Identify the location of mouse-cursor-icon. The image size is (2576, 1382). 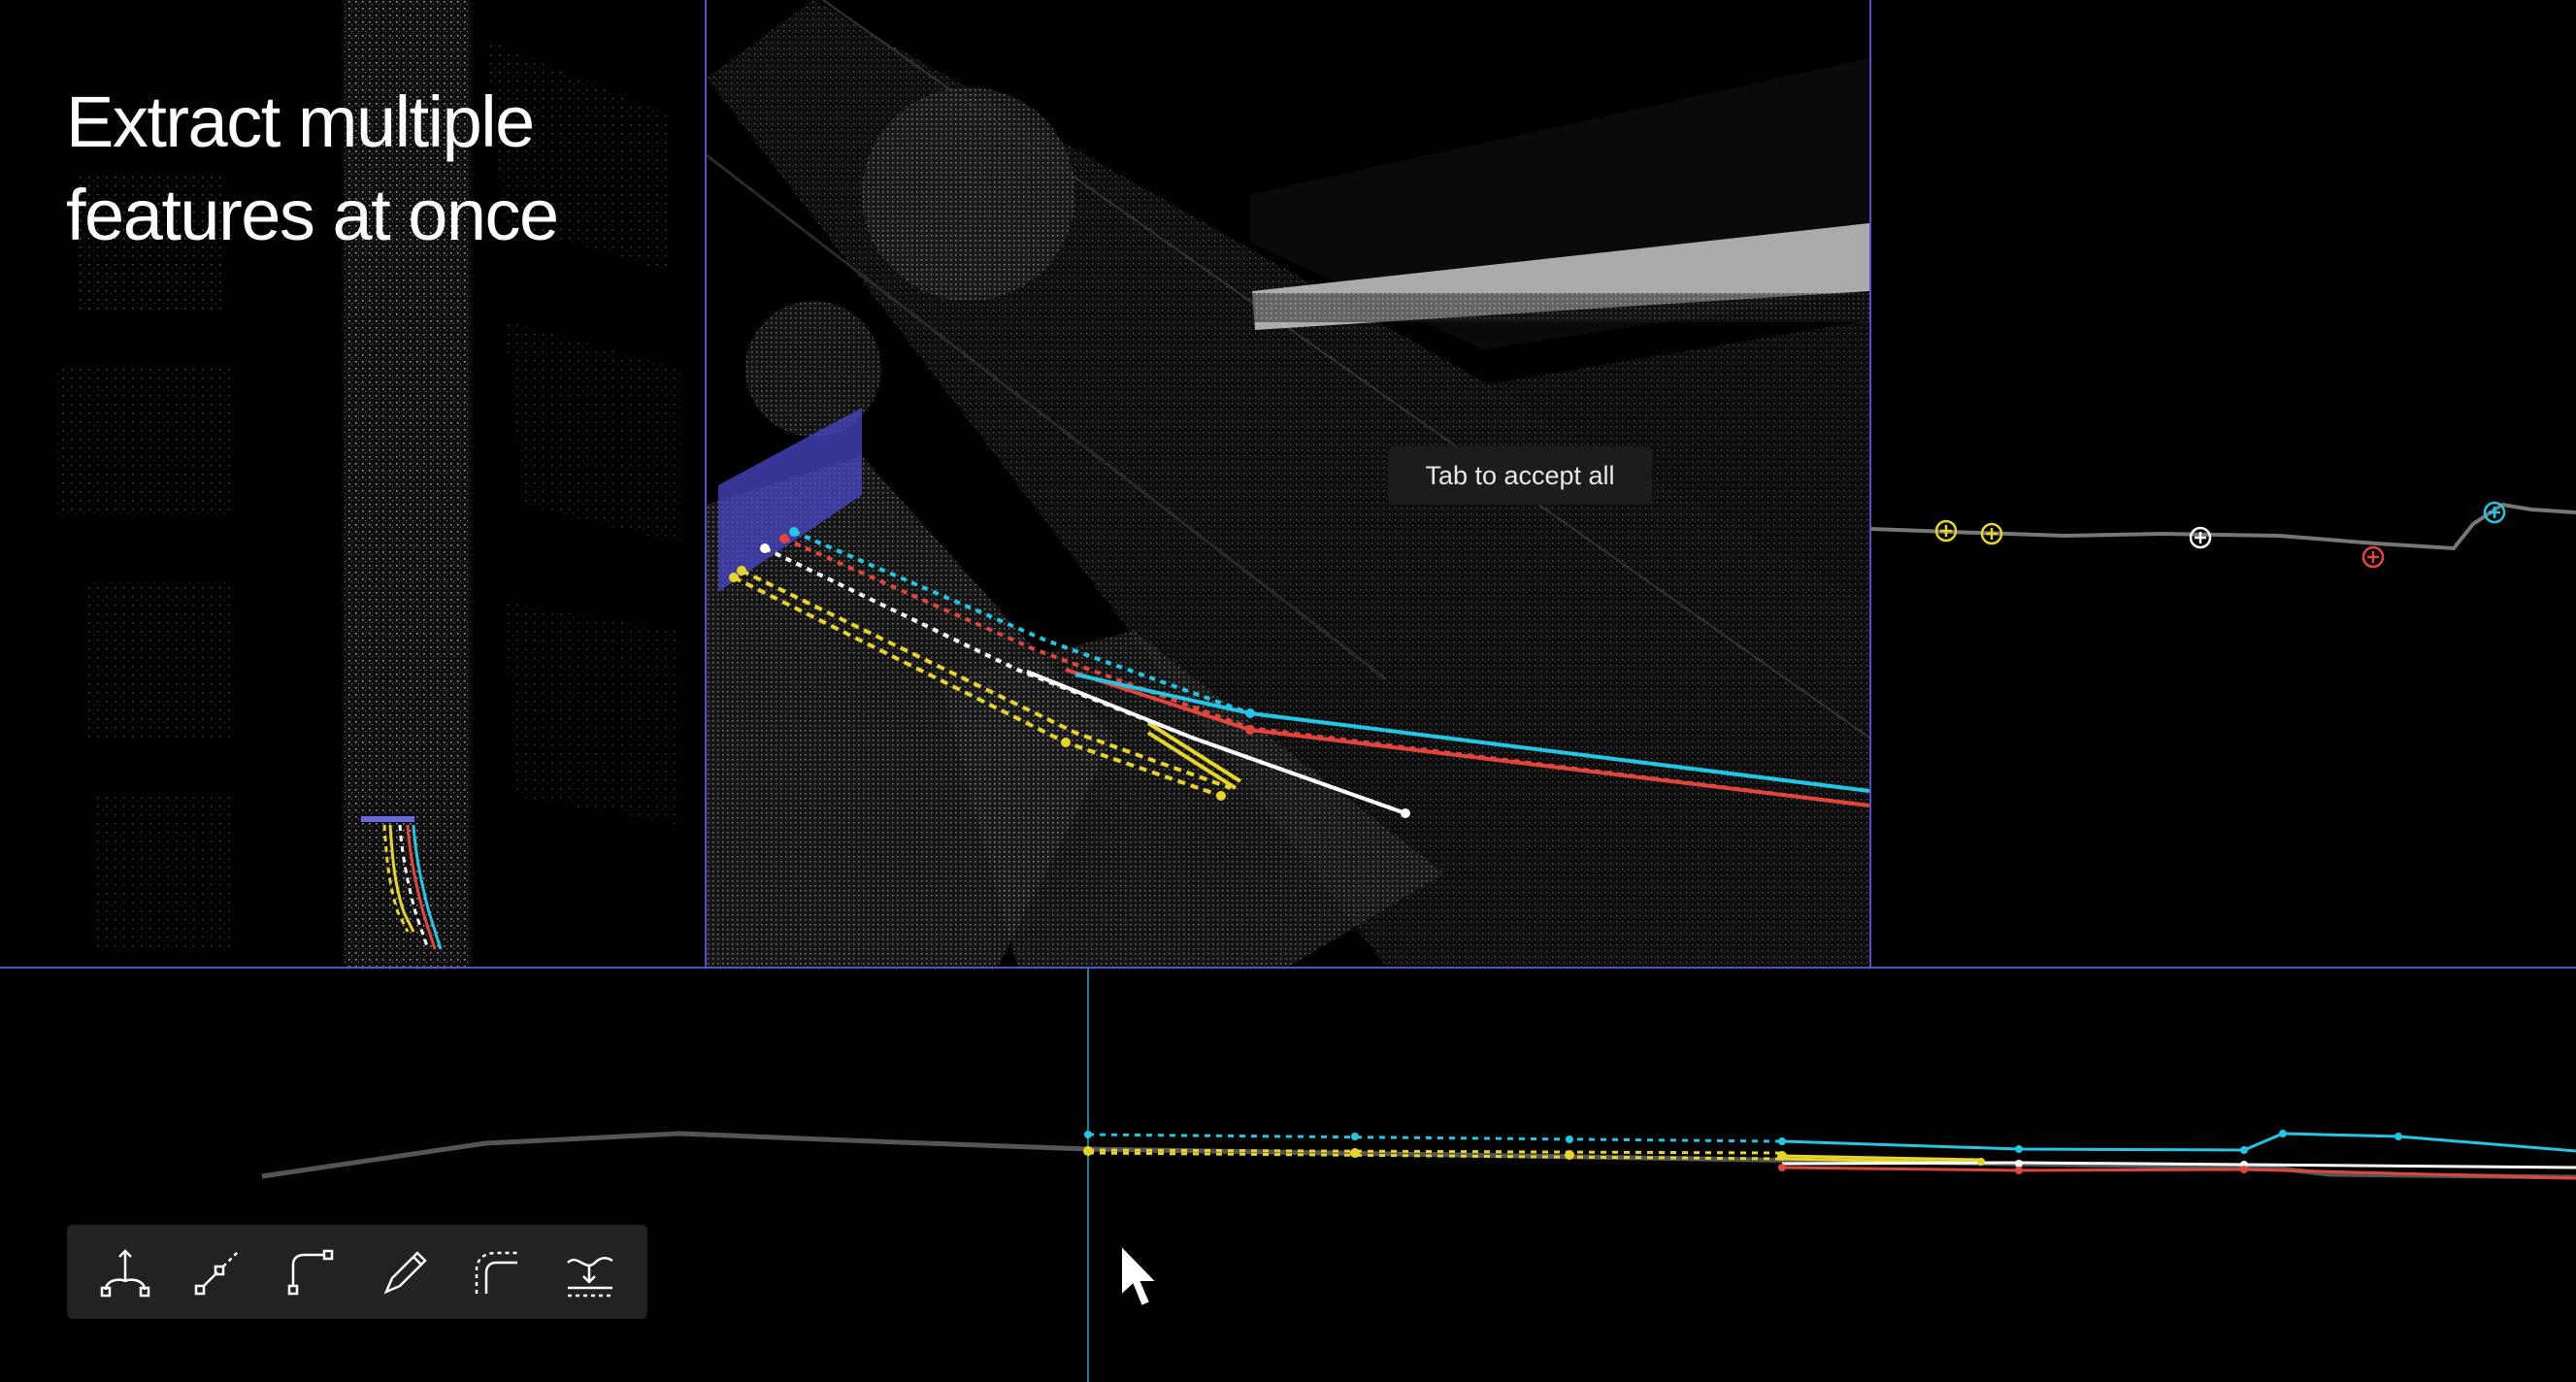
(1139, 1278).